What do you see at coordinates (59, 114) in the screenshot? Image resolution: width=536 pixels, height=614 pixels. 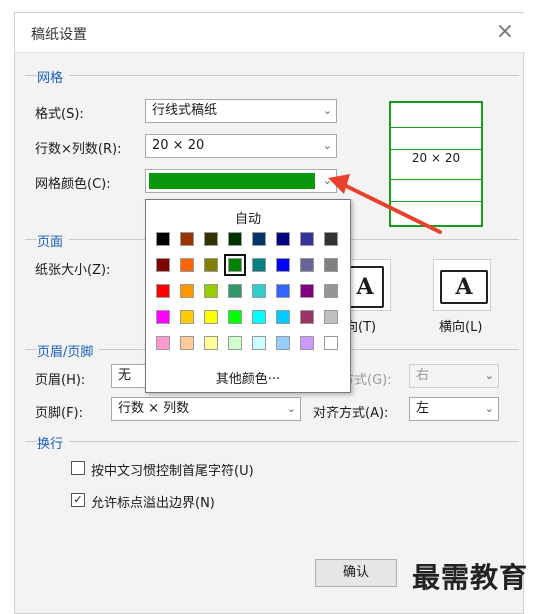 I see `style-label: 格式(S):` at bounding box center [59, 114].